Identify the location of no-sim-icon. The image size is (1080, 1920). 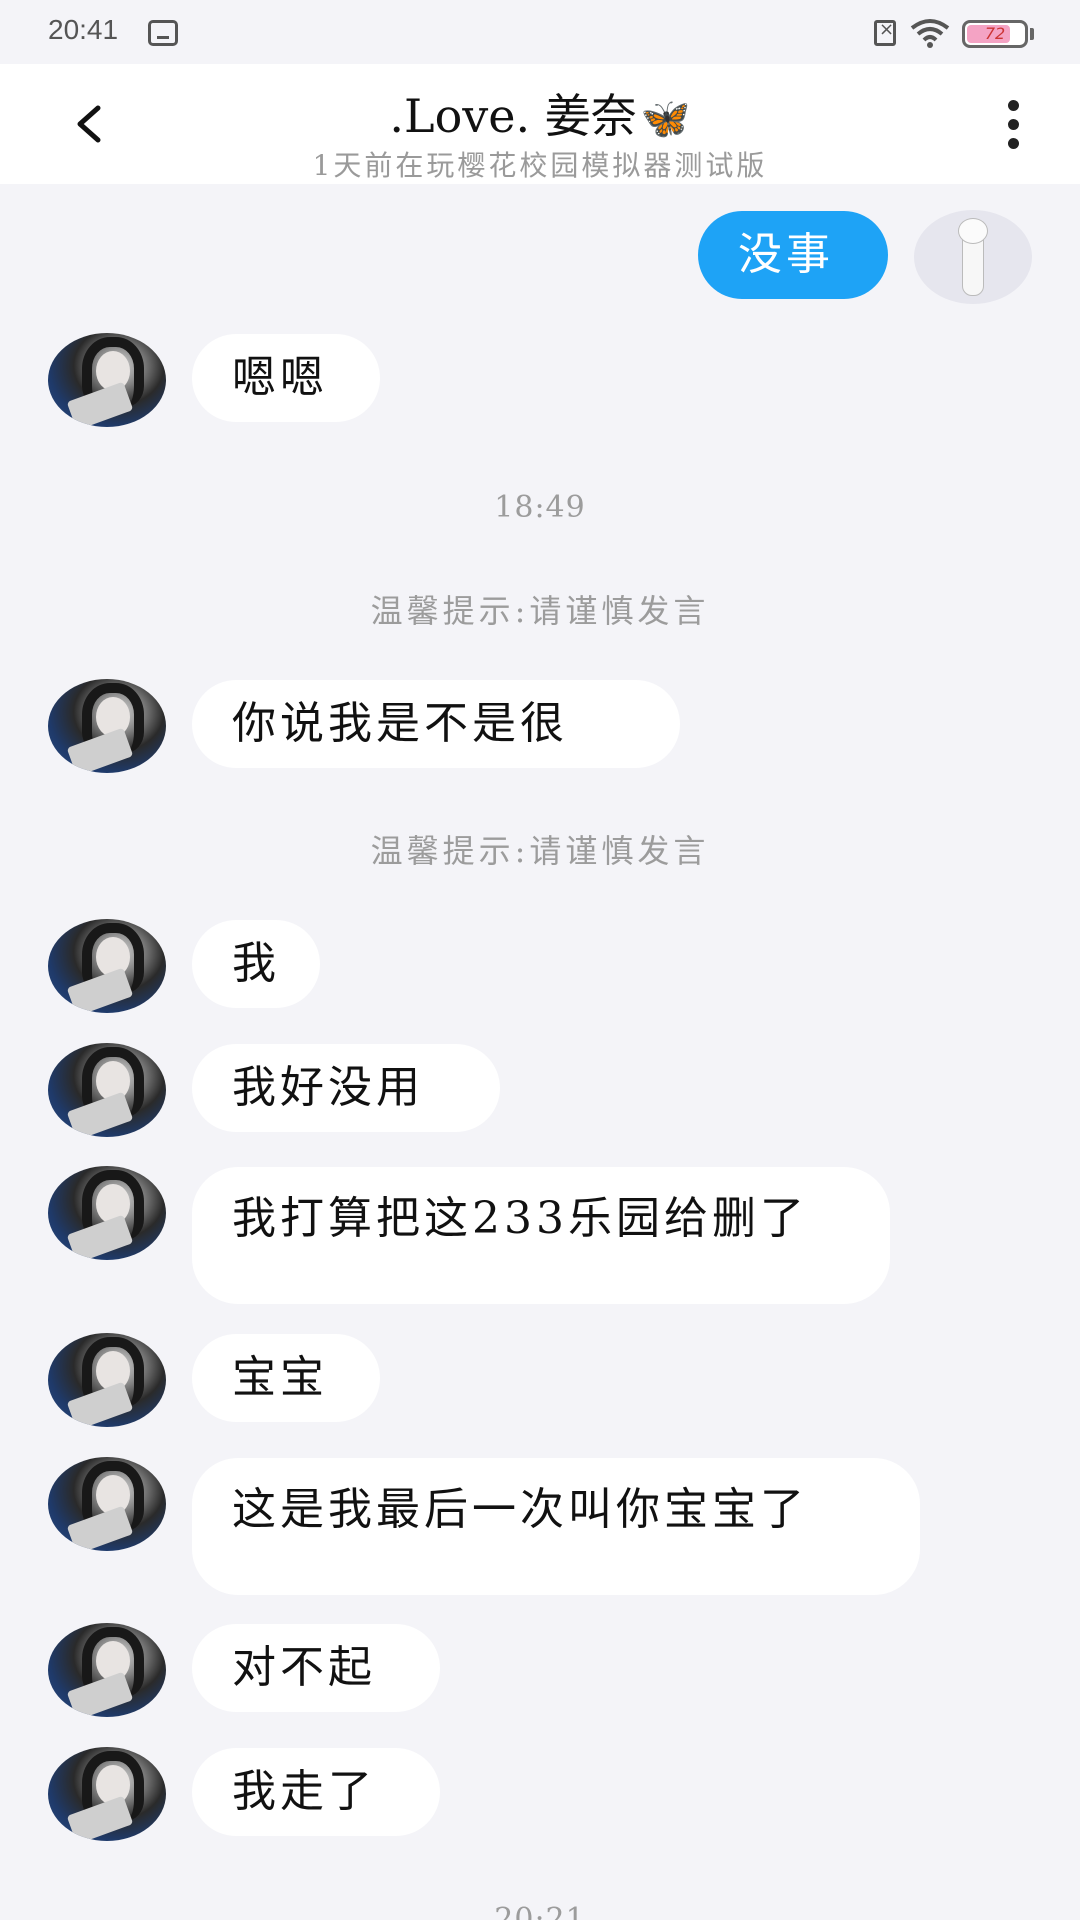
(885, 32).